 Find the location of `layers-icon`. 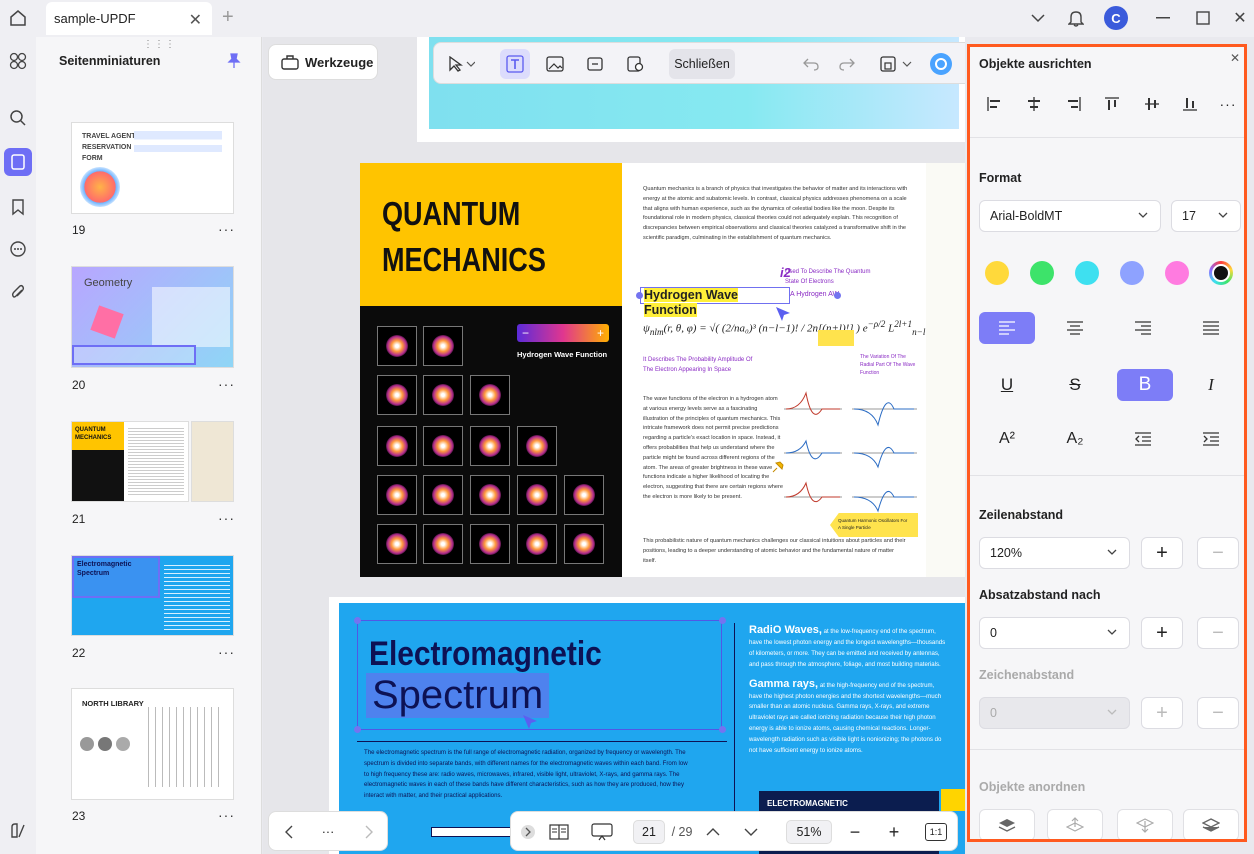

layers-icon is located at coordinates (18, 831).